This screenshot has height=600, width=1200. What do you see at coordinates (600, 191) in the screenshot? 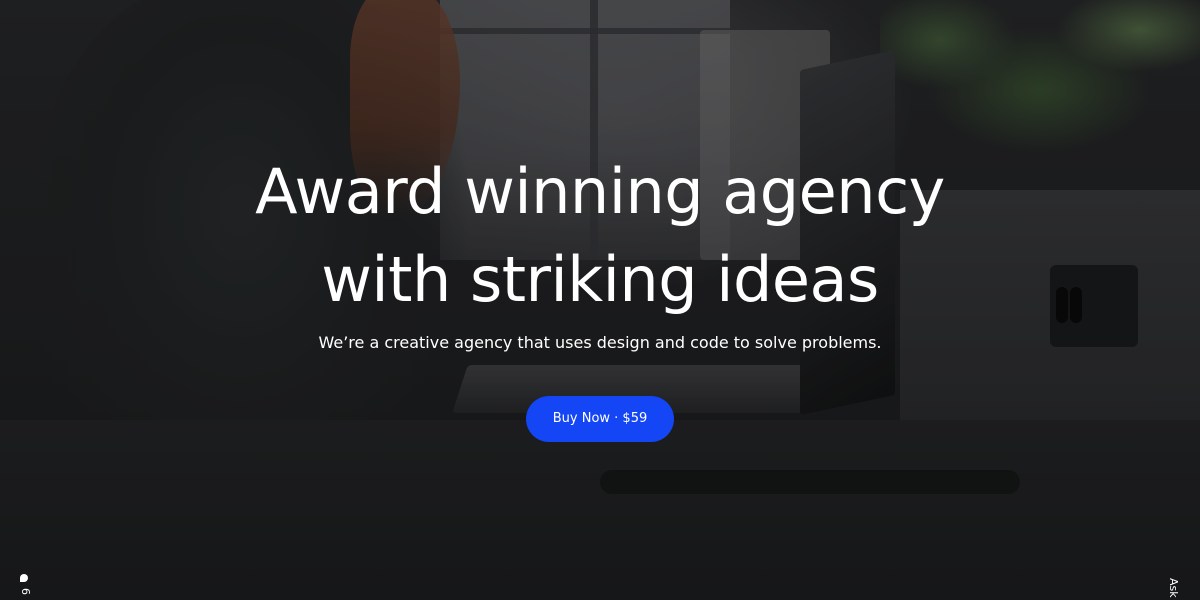
I see `headline-line-1: Award winning agency` at bounding box center [600, 191].